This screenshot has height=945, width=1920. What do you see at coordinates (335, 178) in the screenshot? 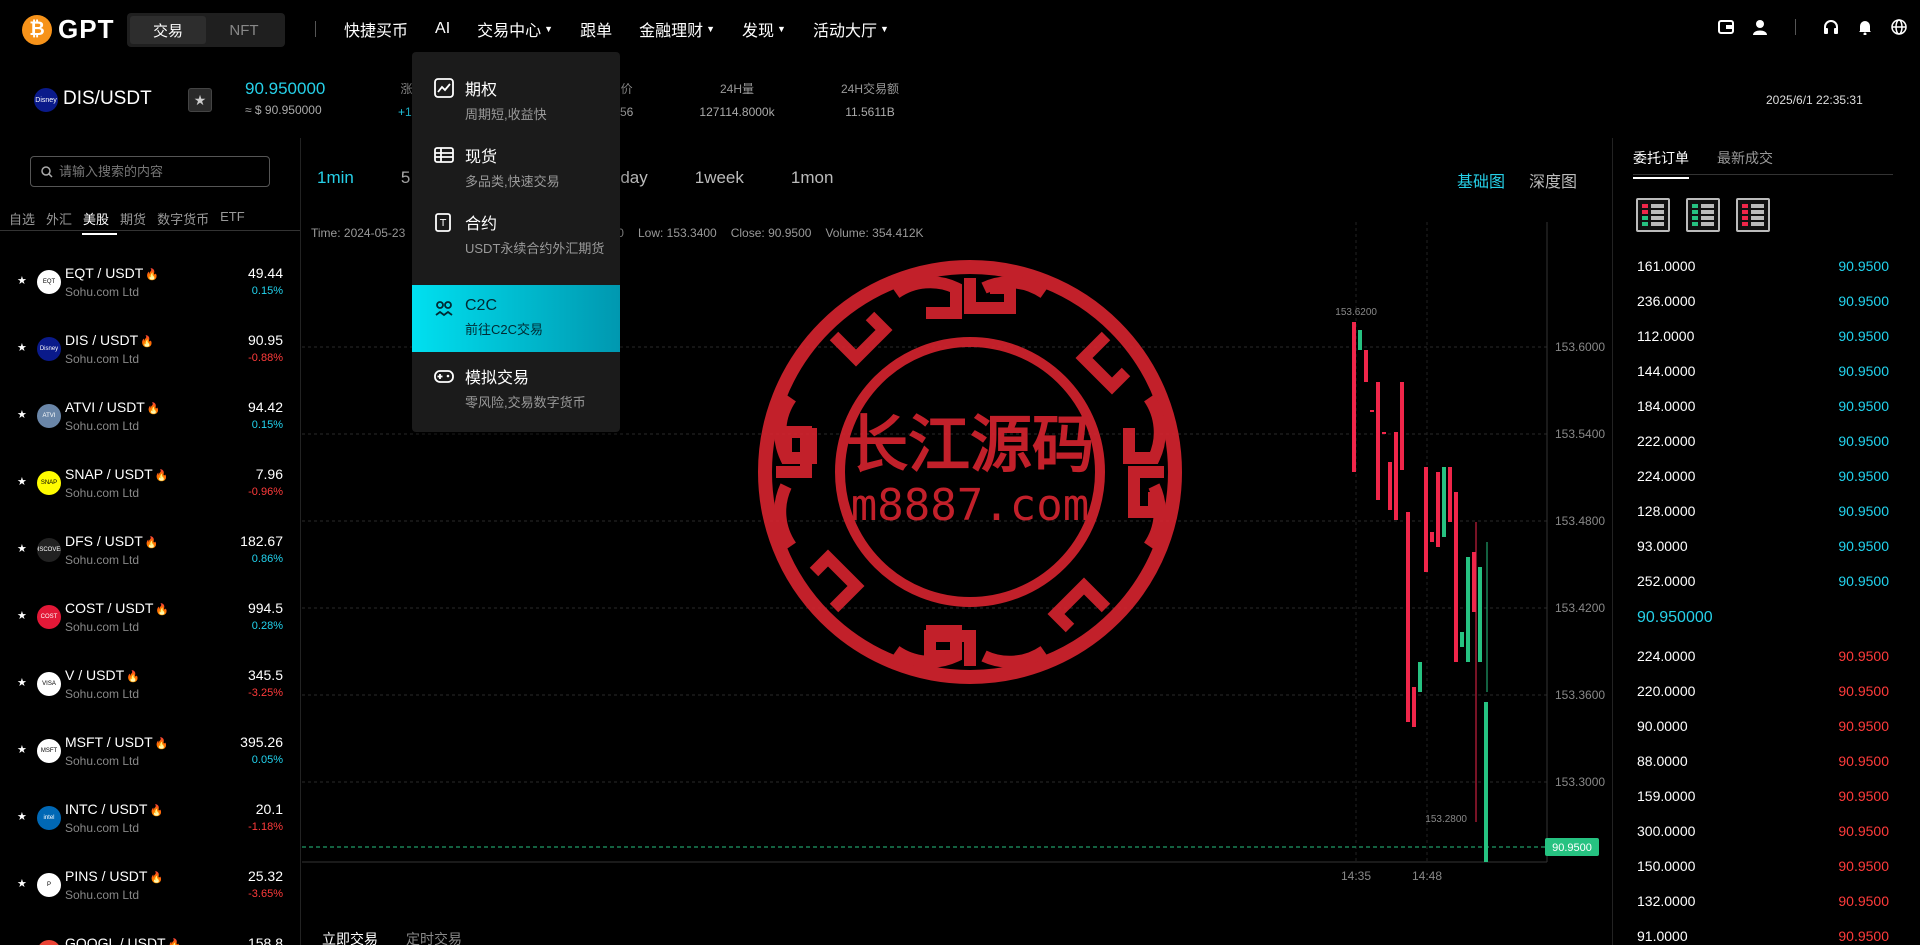
I see `interval-tab-0: 1min` at bounding box center [335, 178].